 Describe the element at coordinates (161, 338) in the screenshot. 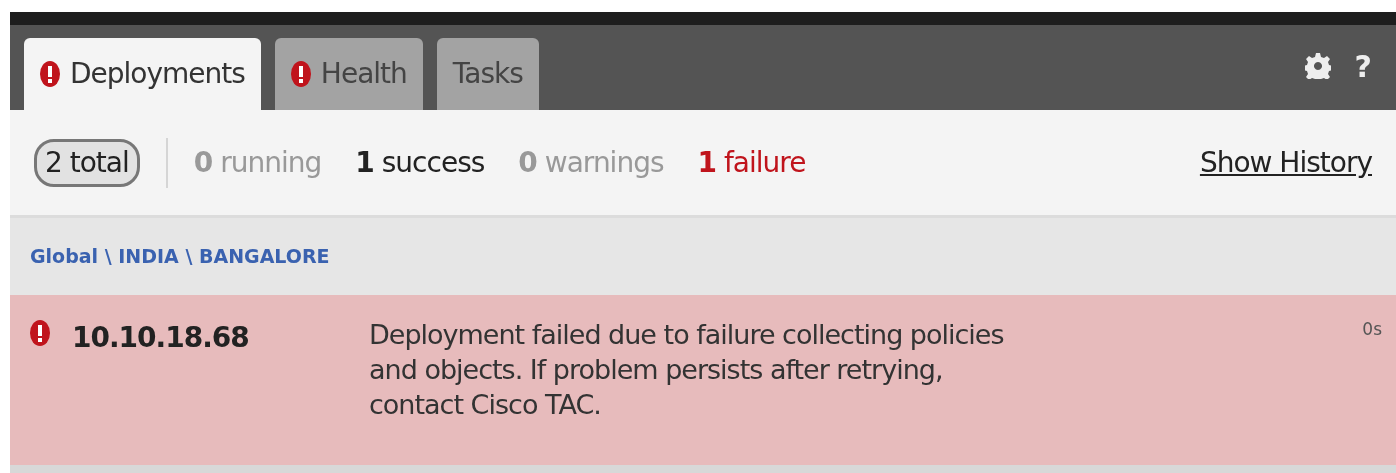

I see `device-address: 10.10.18.68` at that location.